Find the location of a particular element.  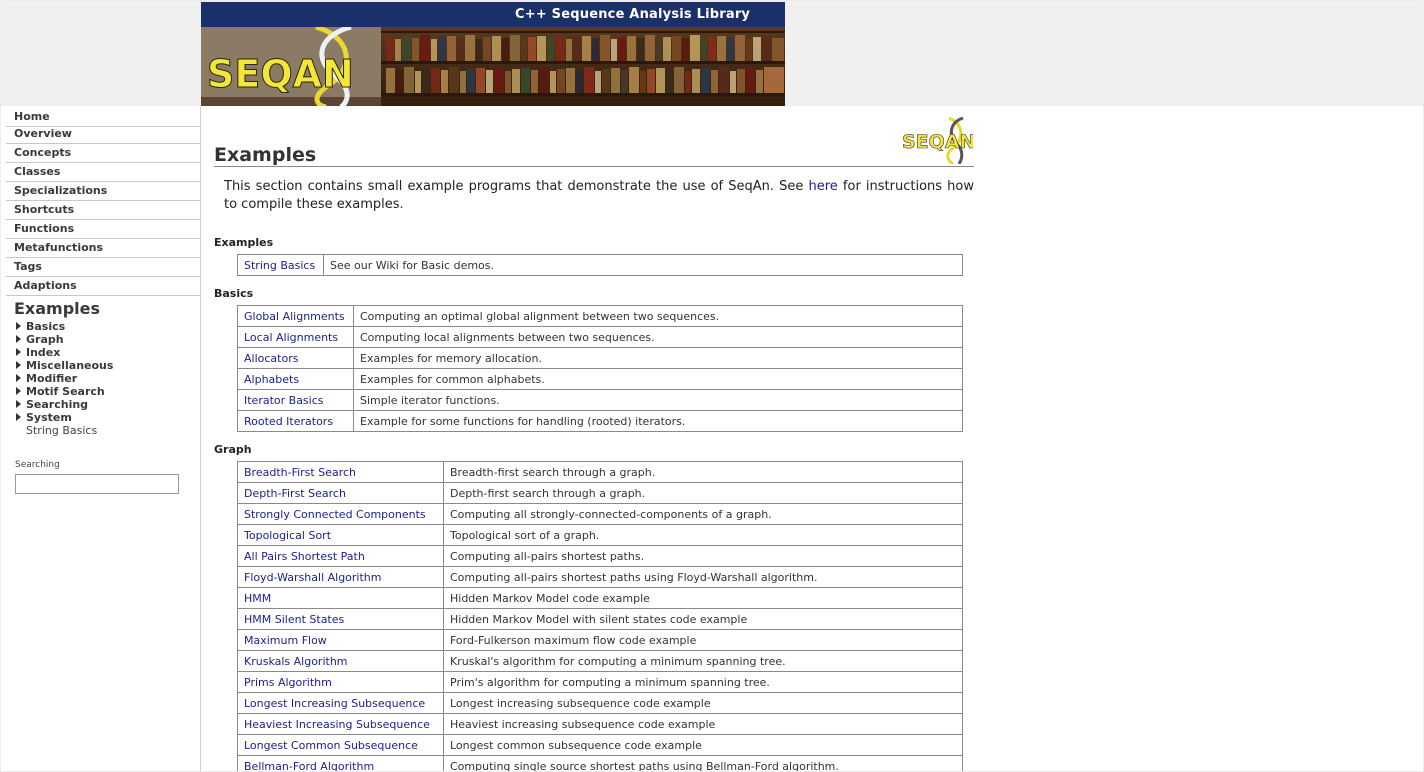

nav-functions: Functions is located at coordinates (103, 229).